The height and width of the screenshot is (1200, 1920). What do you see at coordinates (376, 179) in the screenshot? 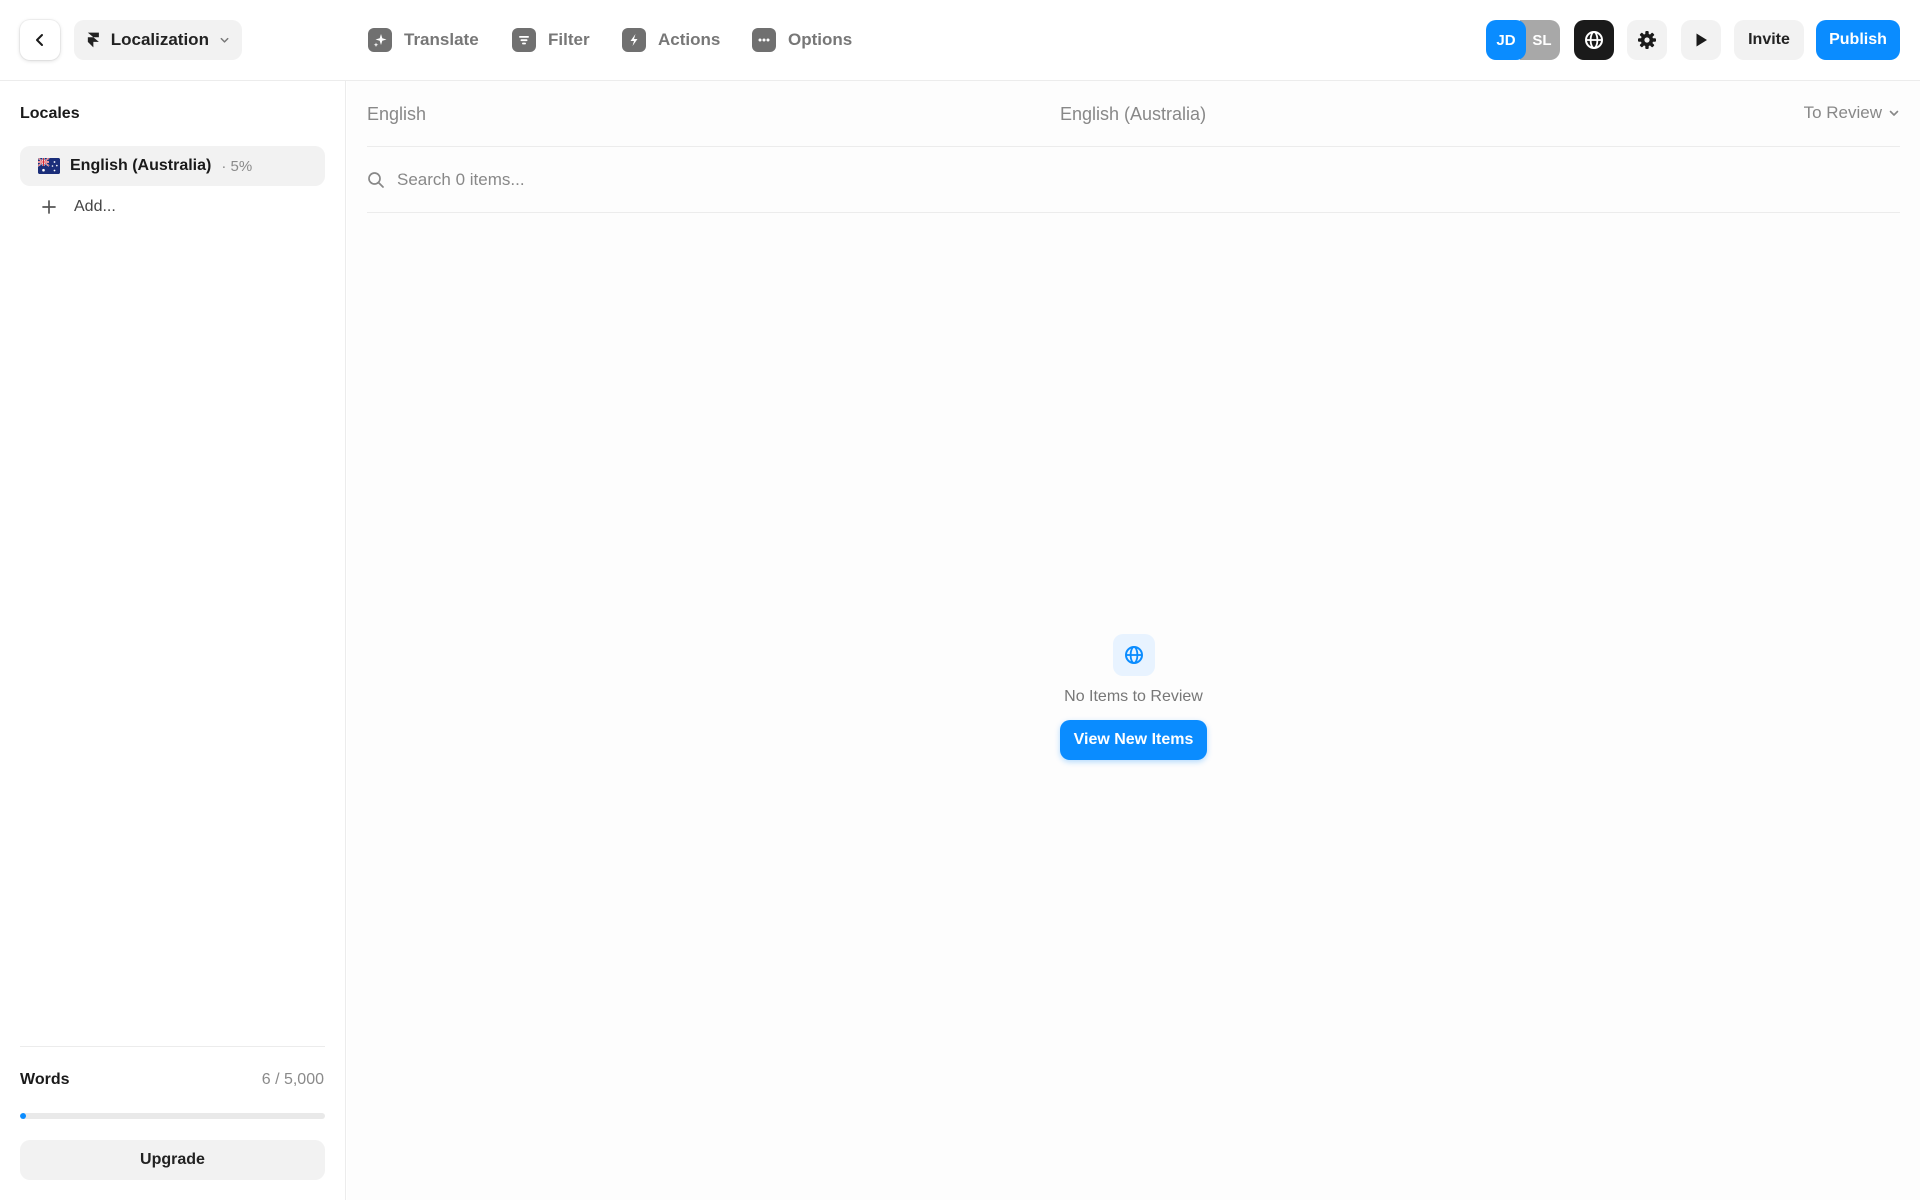
I see `search-icon` at bounding box center [376, 179].